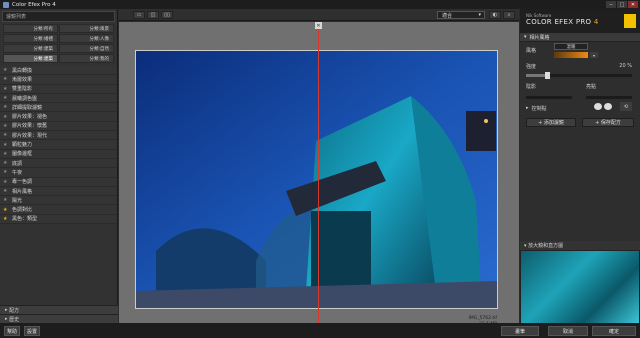 Image resolution: width=640 pixels, height=338 pixels. I want to click on ok-button: 確定, so click(614, 331).